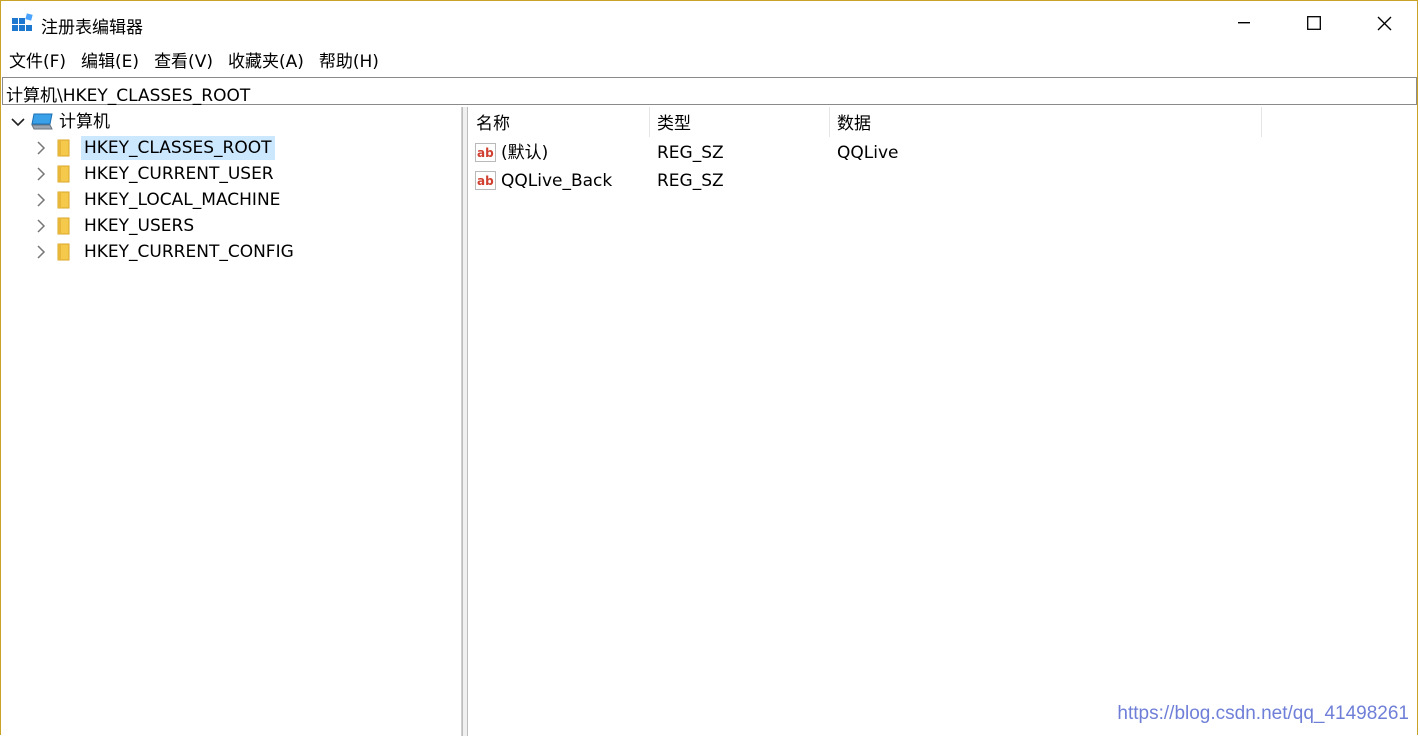 The height and width of the screenshot is (736, 1420). I want to click on minimize-icon, so click(1244, 23).